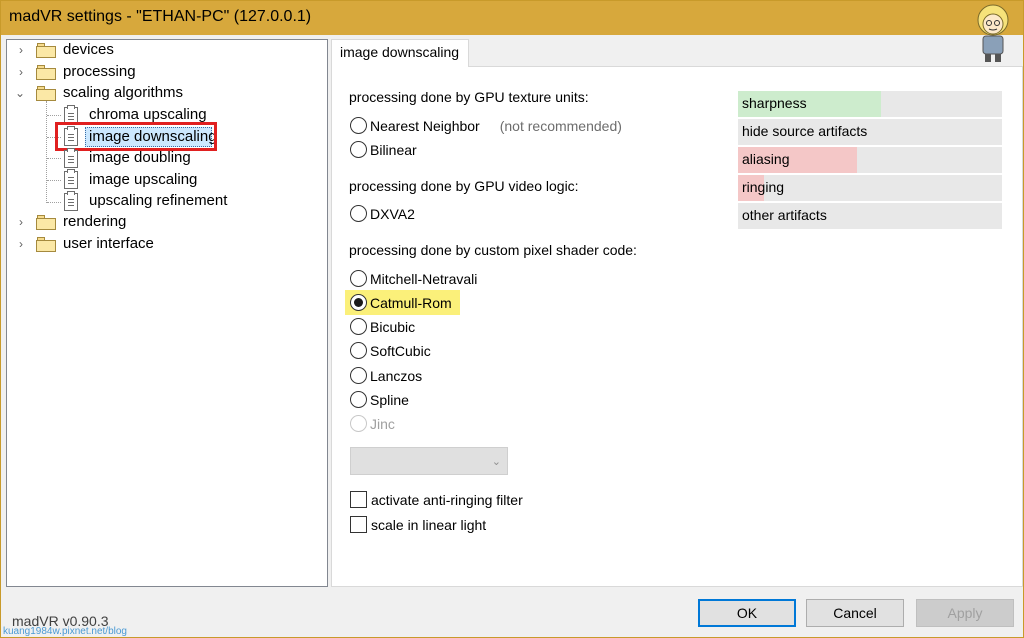 Image resolution: width=1024 pixels, height=638 pixels. I want to click on radio-label: Spline, so click(389, 399).